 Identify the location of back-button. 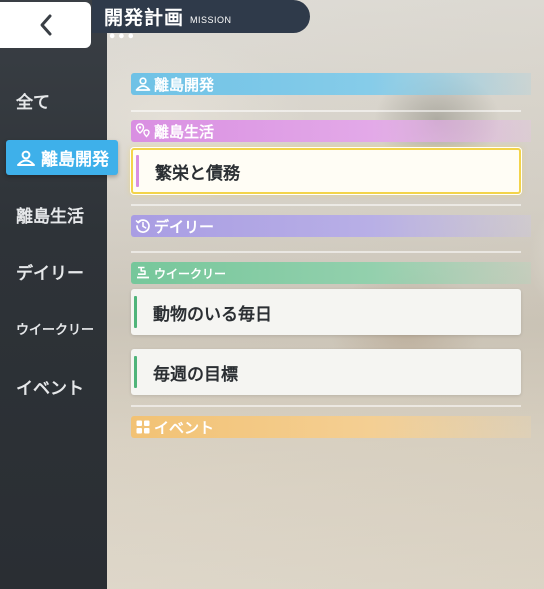
(45, 25).